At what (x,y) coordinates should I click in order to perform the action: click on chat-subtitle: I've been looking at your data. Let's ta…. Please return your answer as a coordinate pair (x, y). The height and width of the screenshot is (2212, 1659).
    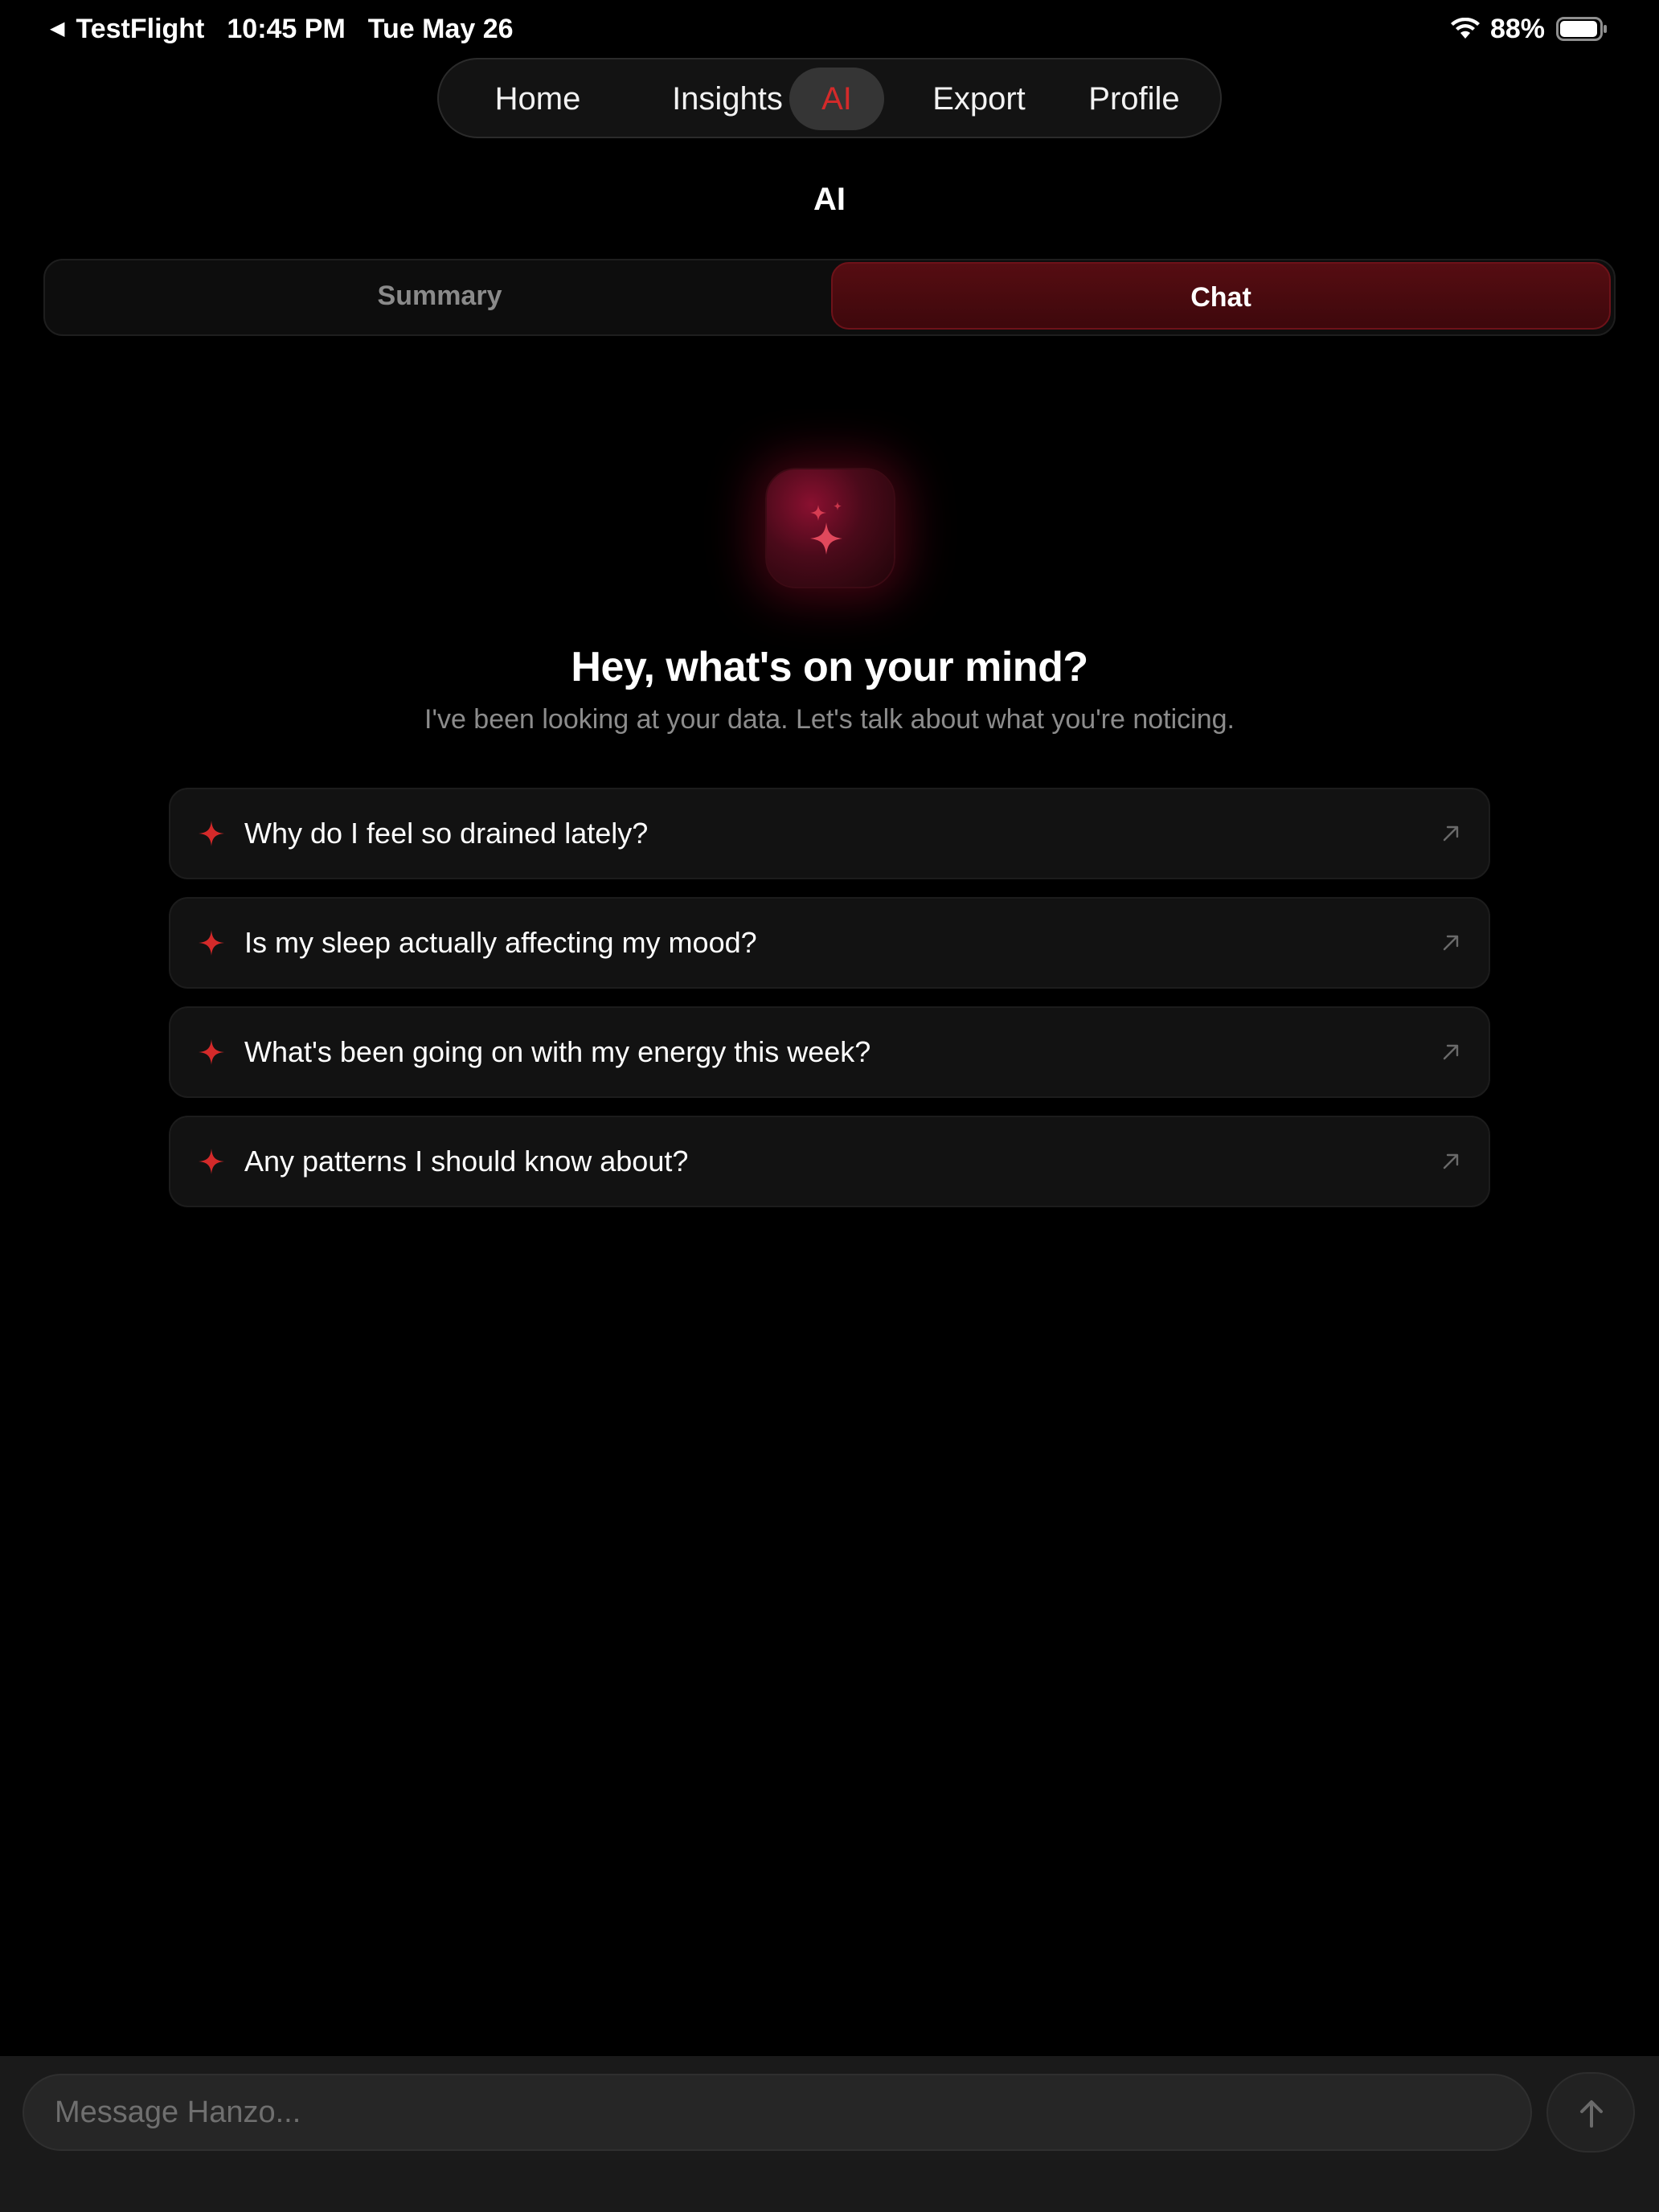
    Looking at the image, I should click on (829, 719).